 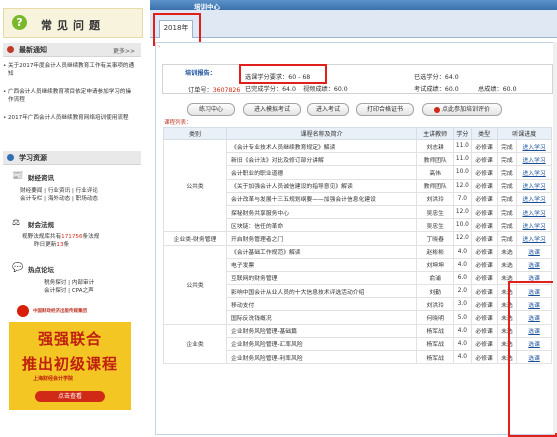 I want to click on course-name-link: 移动支付, so click(x=242, y=306).